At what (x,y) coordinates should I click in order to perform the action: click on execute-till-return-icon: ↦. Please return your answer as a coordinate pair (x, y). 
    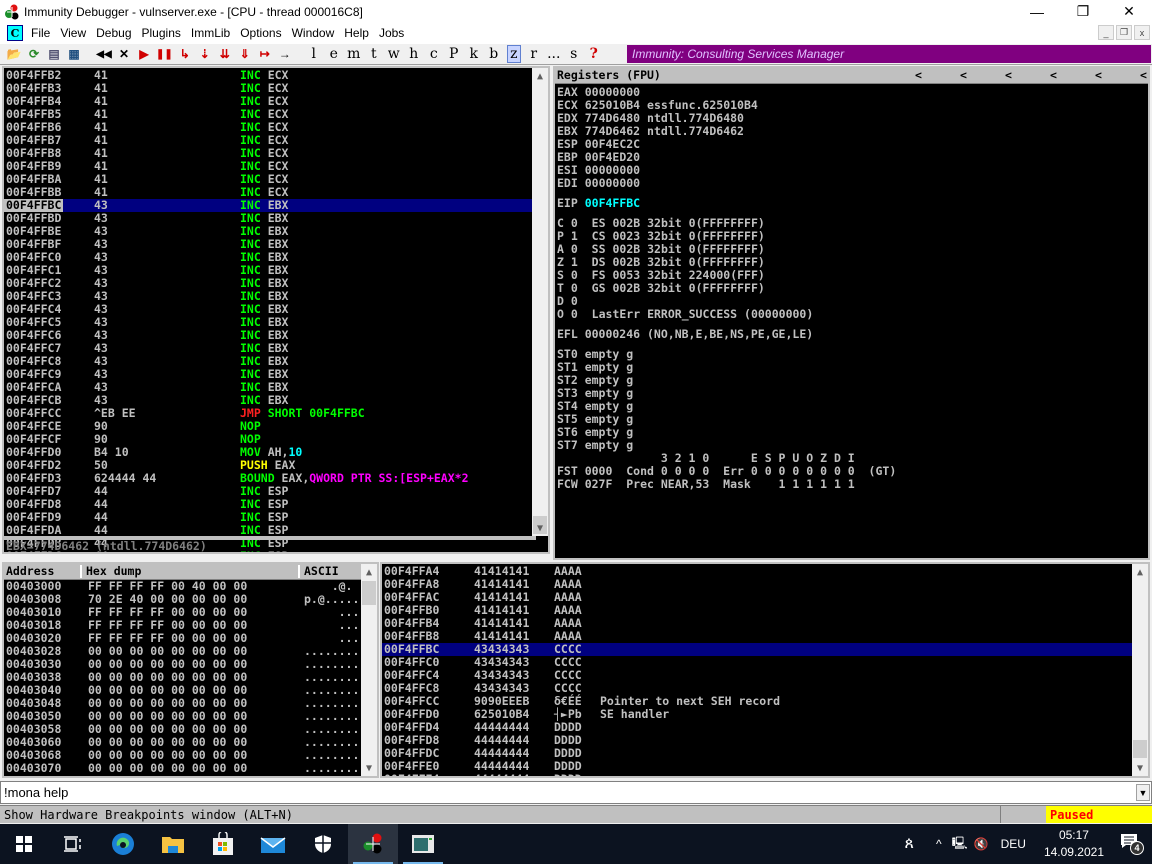
    Looking at the image, I should click on (265, 54).